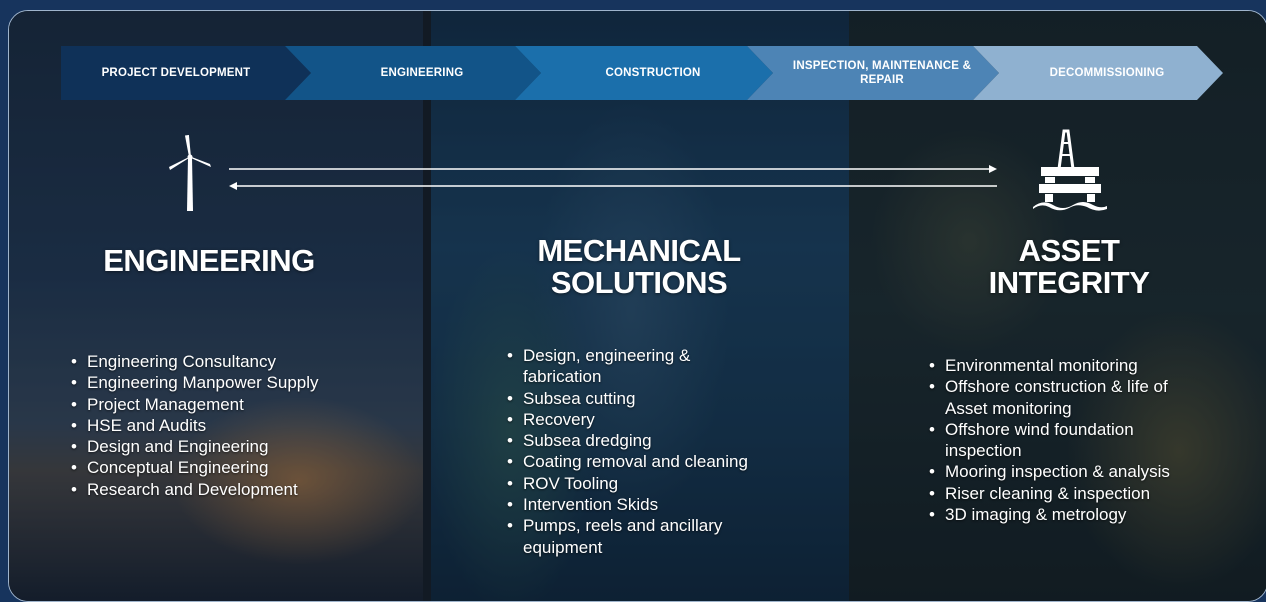 The height and width of the screenshot is (602, 1266). I want to click on list-item: Research and Development, so click(236, 490).